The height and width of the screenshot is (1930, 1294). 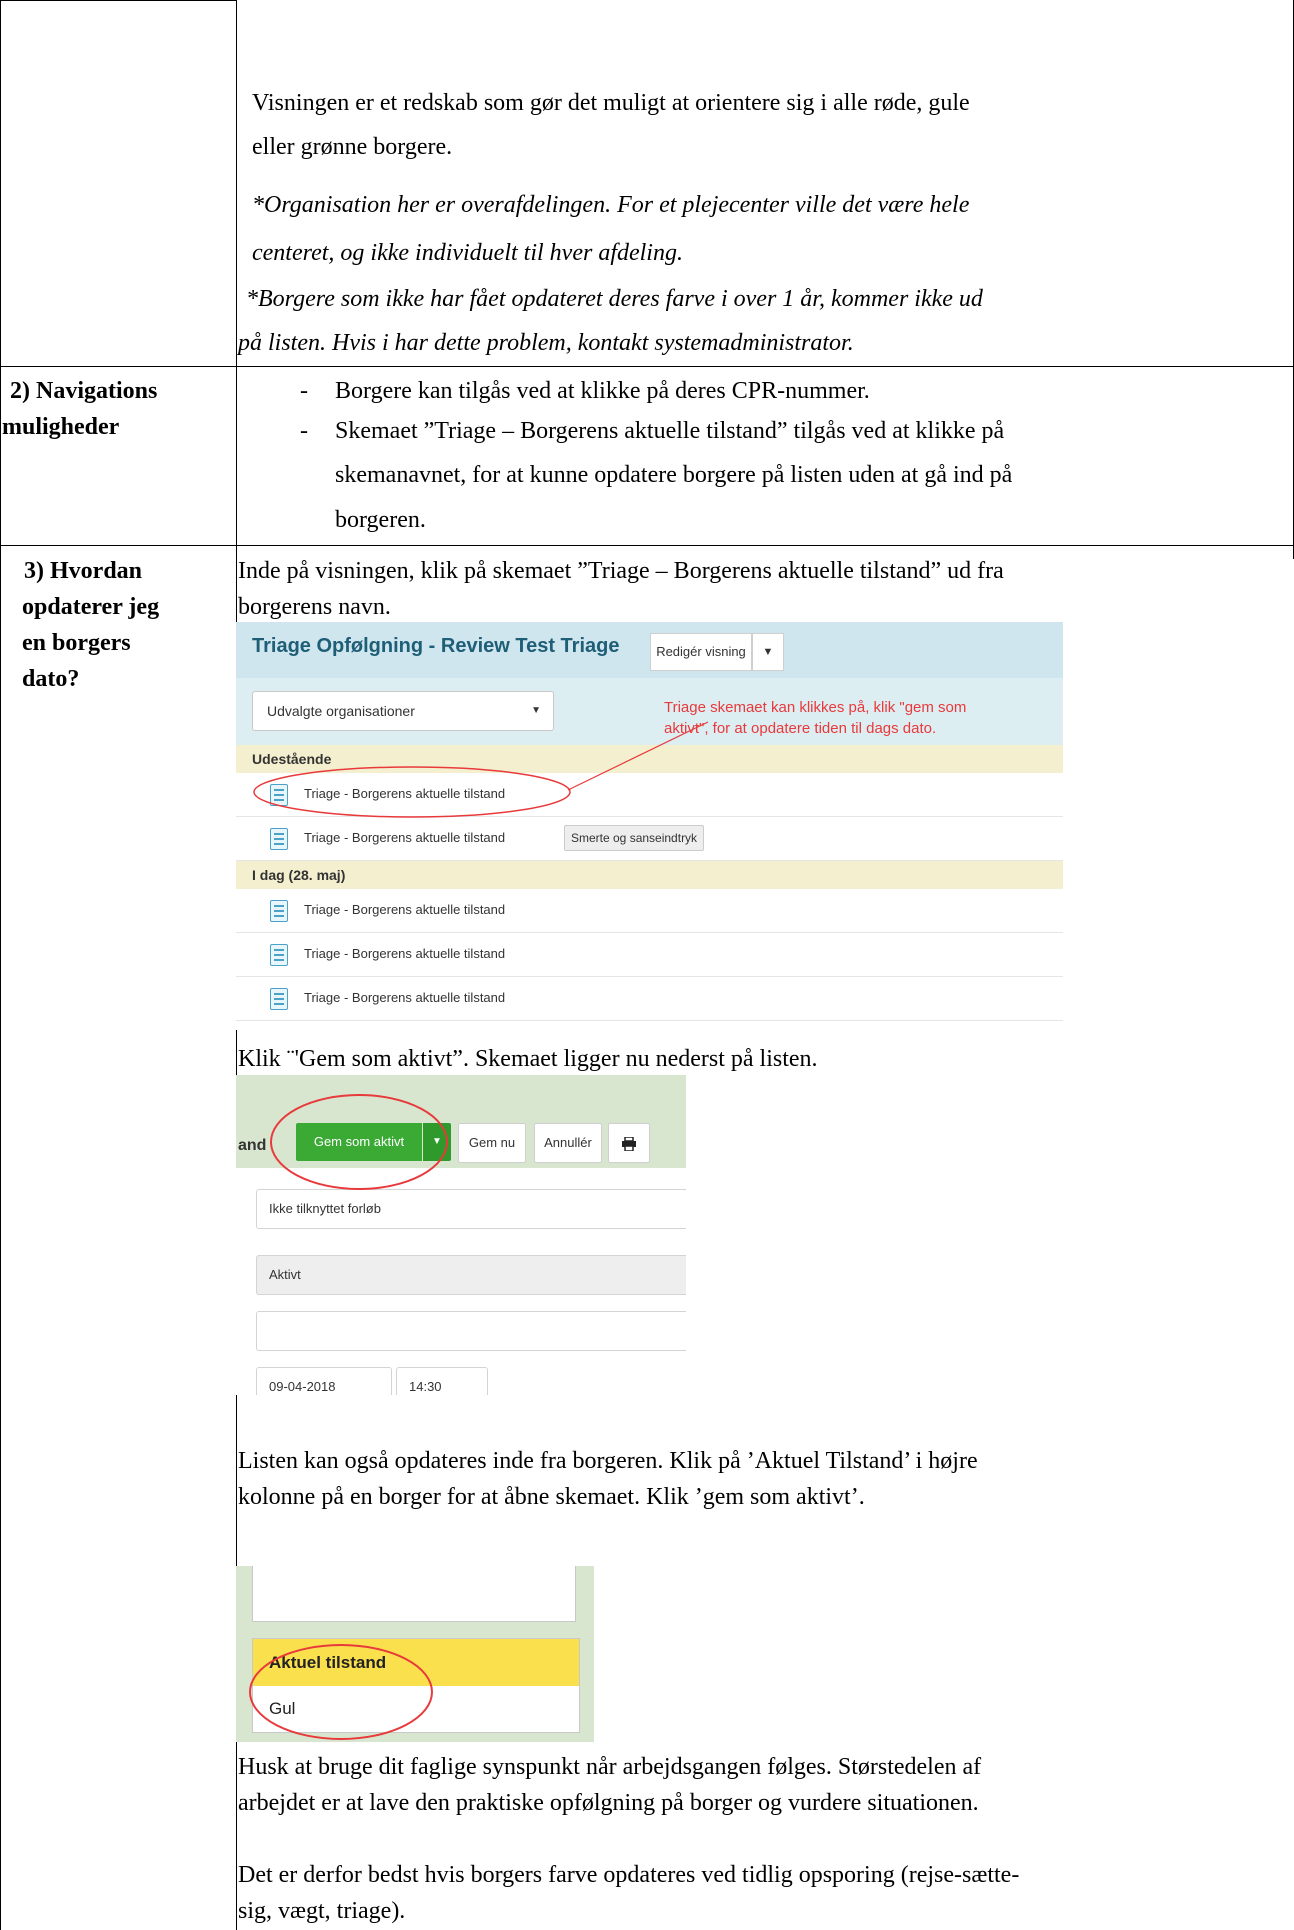 I want to click on bullet-item: borgeren., so click(x=380, y=520).